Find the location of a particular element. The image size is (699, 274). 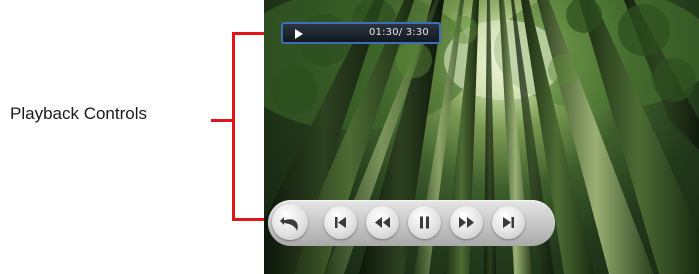

pause-icon is located at coordinates (424, 222).